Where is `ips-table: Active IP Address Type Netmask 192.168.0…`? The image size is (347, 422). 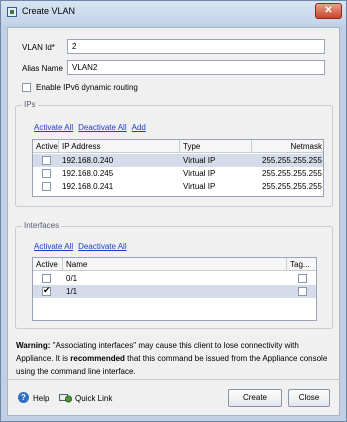 ips-table: Active IP Address Type Netmask 192.168.0… is located at coordinates (178, 168).